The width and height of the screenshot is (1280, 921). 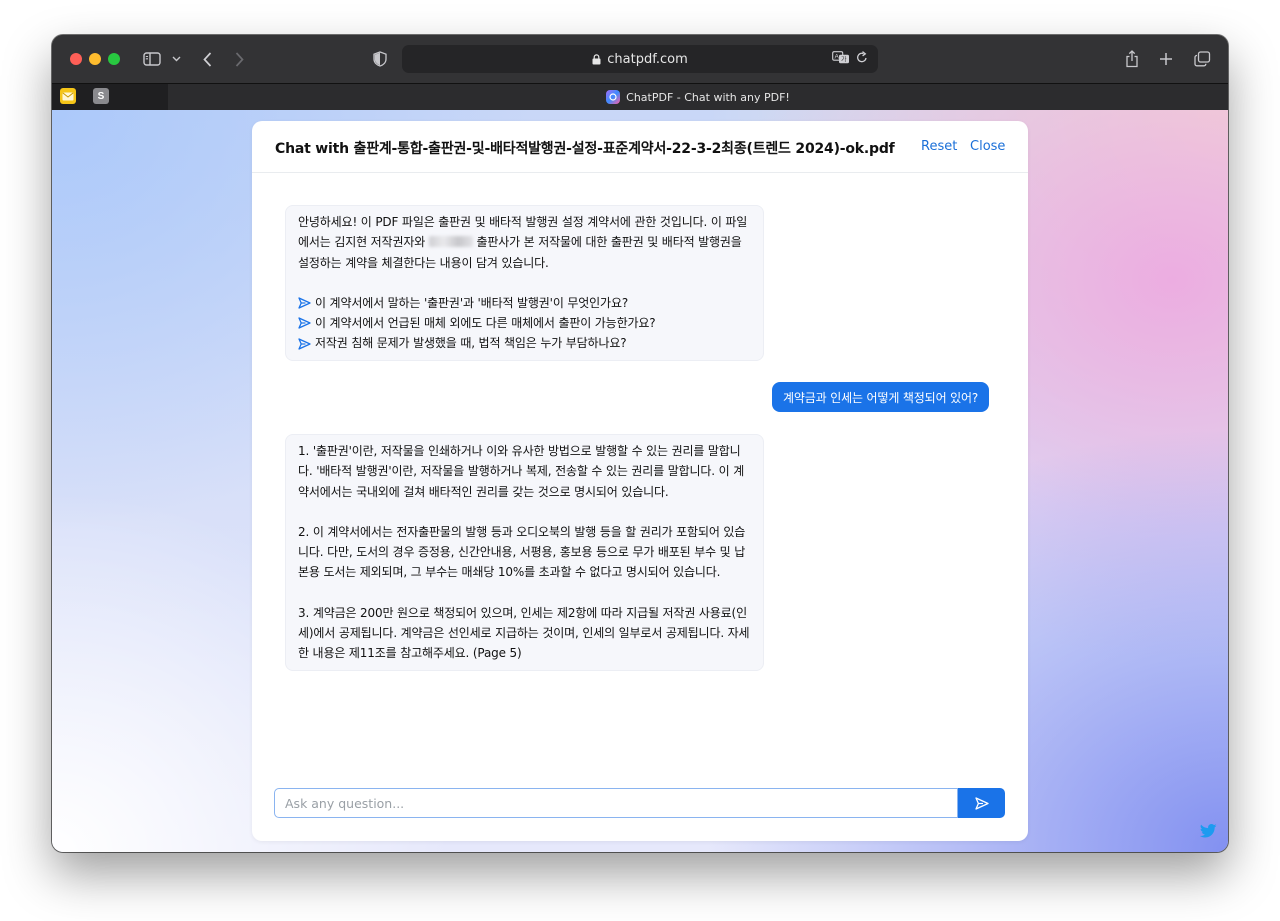 I want to click on suggested-question-text: 이 계약서에서 말하는 '출판권'과 '배타적 발행권'이 무엇인가요?, so click(x=472, y=302).